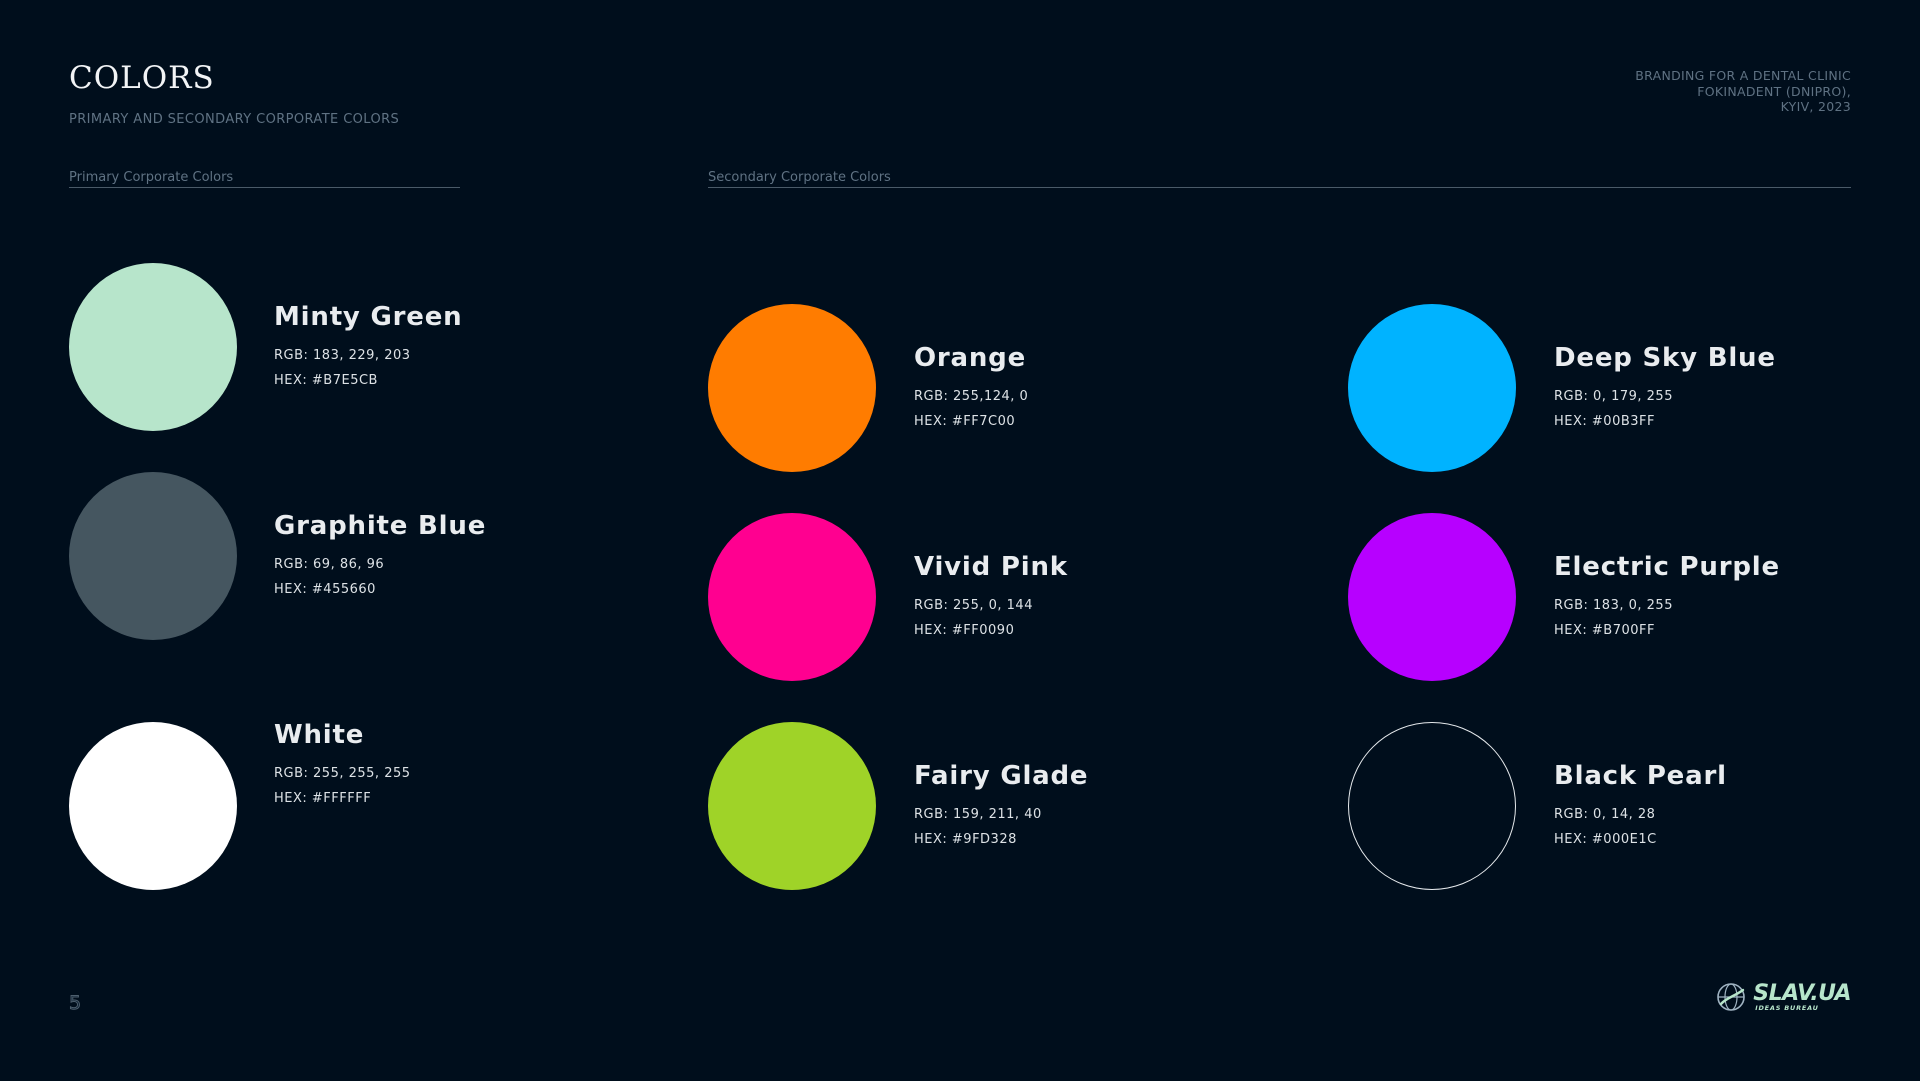  Describe the element at coordinates (153, 347) in the screenshot. I see `swatch-minty-green` at that location.